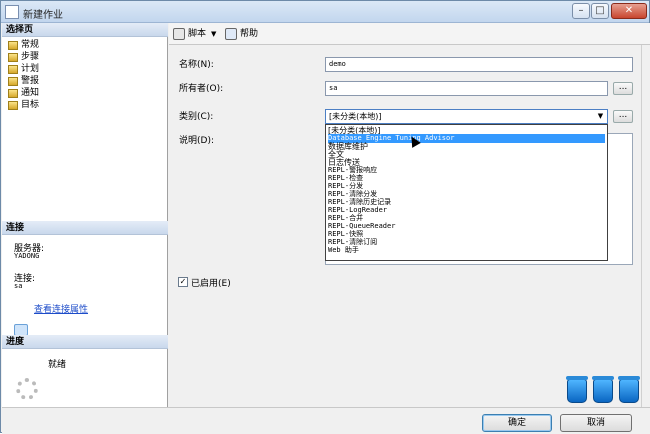 The width and height of the screenshot is (650, 434). Describe the element at coordinates (27, 256) in the screenshot. I see `server-value: YADONG` at that location.